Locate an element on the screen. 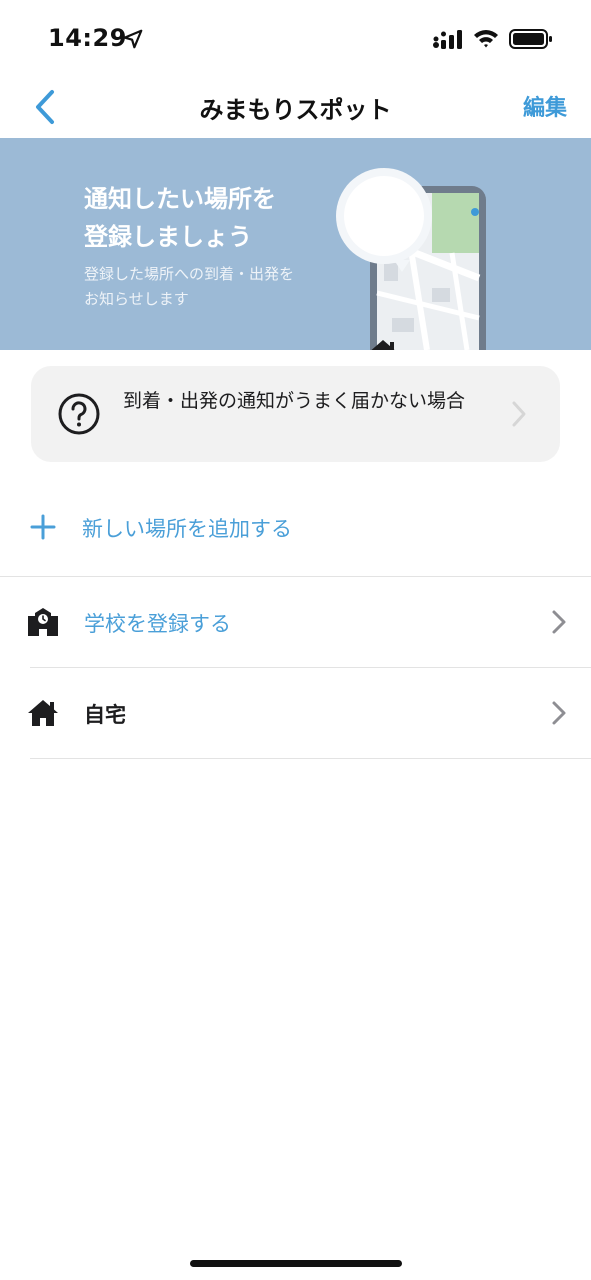 The width and height of the screenshot is (591, 1280). location-arrow-icon is located at coordinates (133, 39).